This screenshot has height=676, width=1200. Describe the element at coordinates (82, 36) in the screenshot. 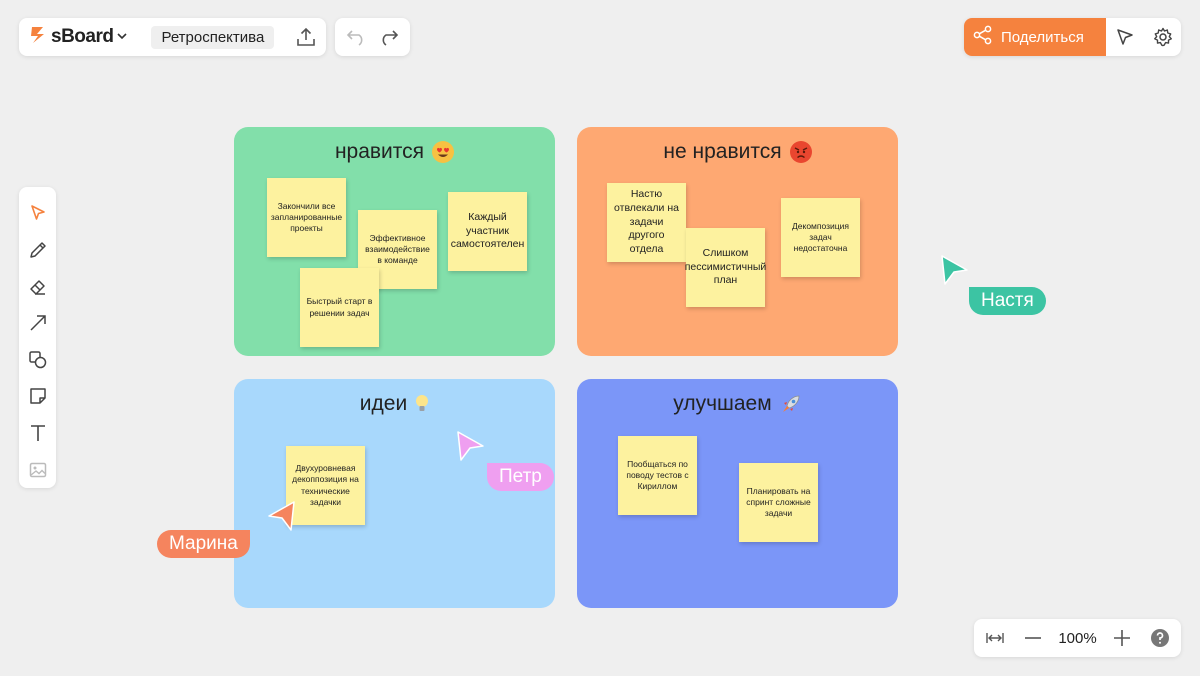

I see `app-logo-text: sBoard` at that location.